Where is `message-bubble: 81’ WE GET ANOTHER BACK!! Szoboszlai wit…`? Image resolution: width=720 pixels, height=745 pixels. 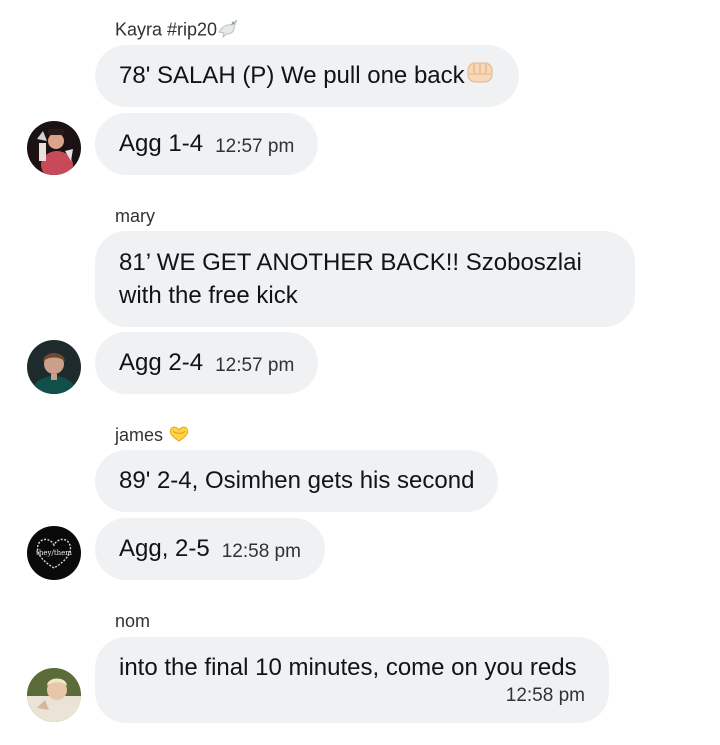
message-bubble: 81’ WE GET ANOTHER BACK!! Szoboszlai wit… is located at coordinates (365, 279).